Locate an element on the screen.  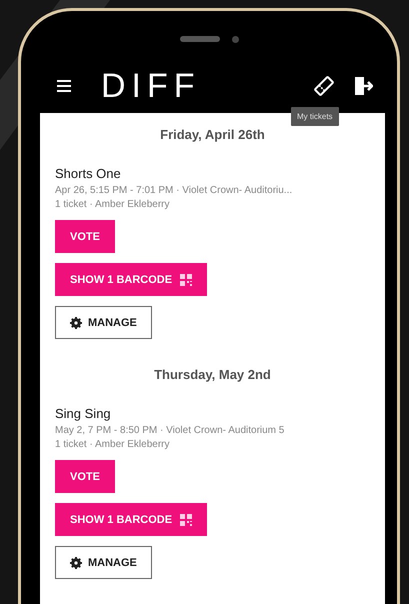
date-heading: Friday, April 26th is located at coordinates (212, 134).